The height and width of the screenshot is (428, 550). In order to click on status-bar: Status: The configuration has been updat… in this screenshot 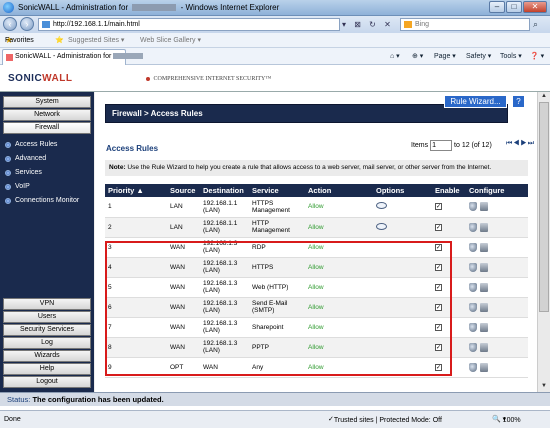, I will do `click(275, 399)`.